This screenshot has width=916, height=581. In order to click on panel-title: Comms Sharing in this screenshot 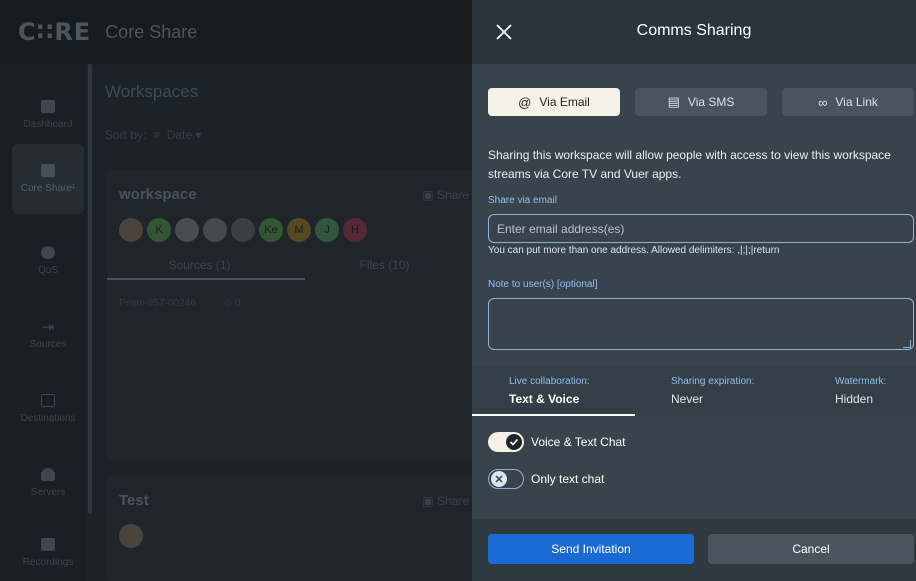, I will do `click(694, 30)`.